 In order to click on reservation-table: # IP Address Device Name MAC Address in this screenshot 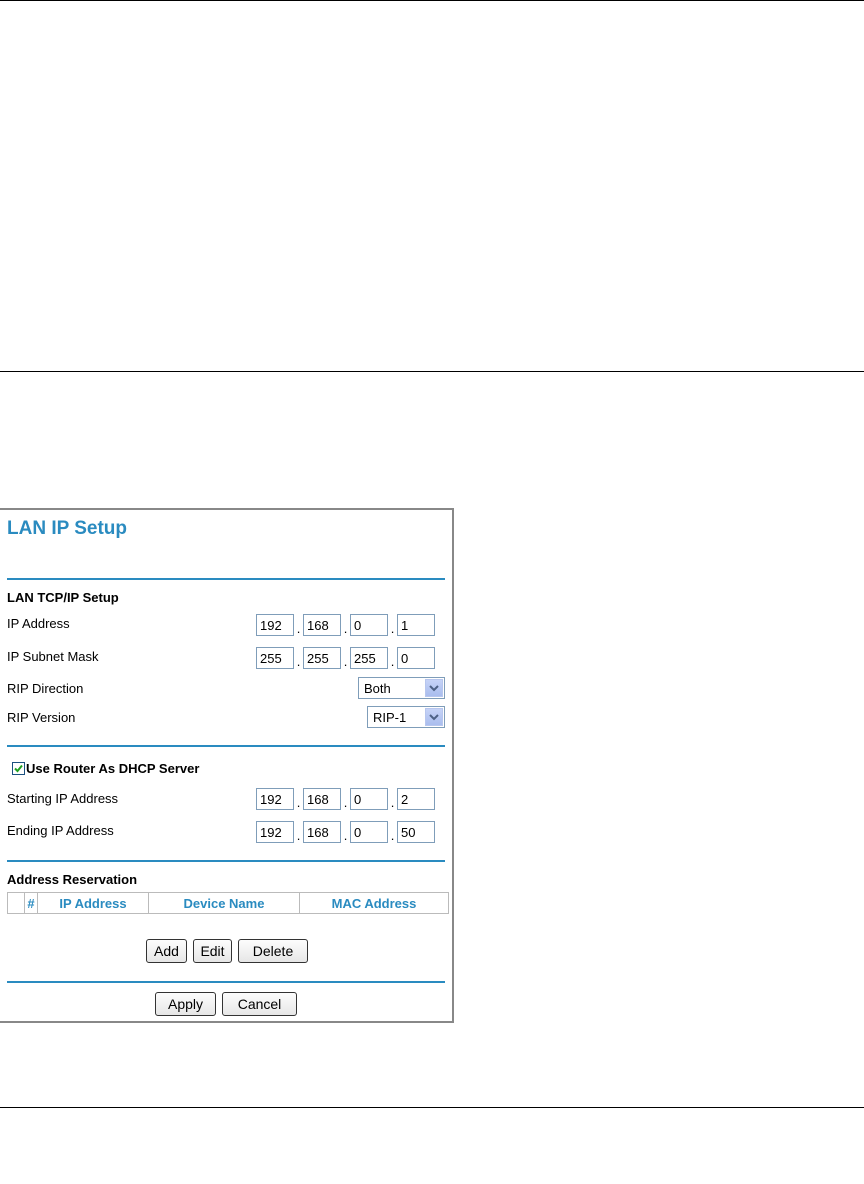, I will do `click(228, 903)`.